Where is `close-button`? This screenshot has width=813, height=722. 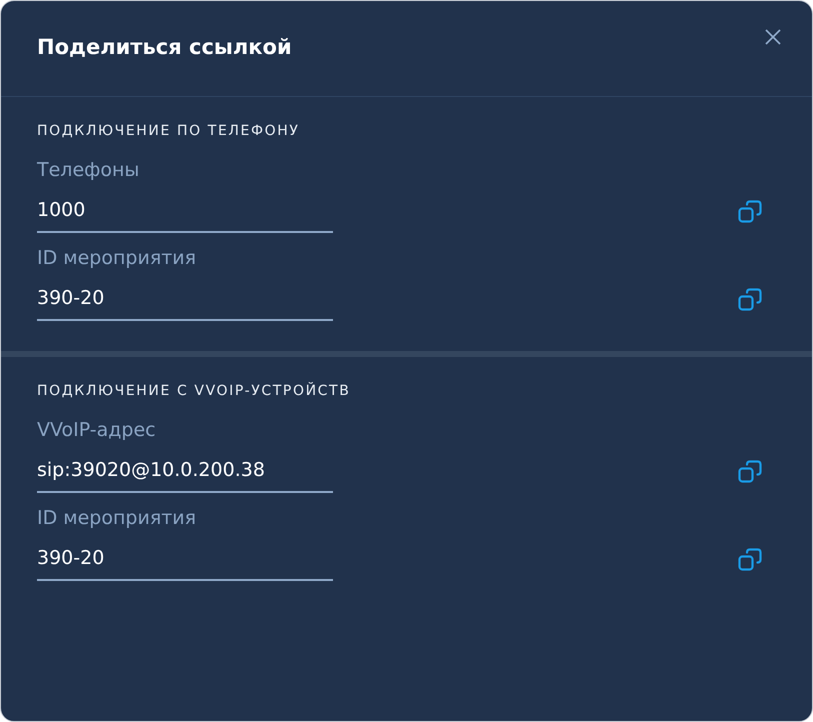
close-button is located at coordinates (773, 37).